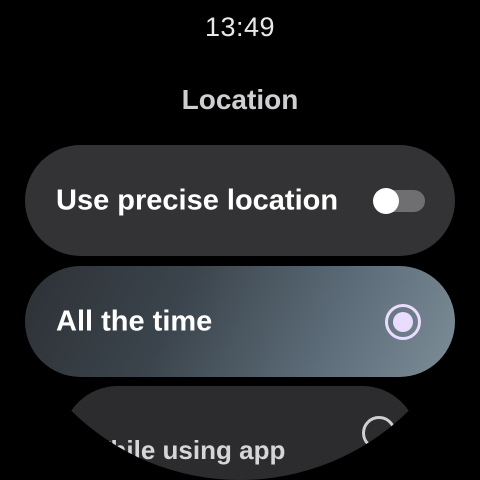 The width and height of the screenshot is (480, 480). I want to click on precise-location-label: Use precise location, so click(197, 200).